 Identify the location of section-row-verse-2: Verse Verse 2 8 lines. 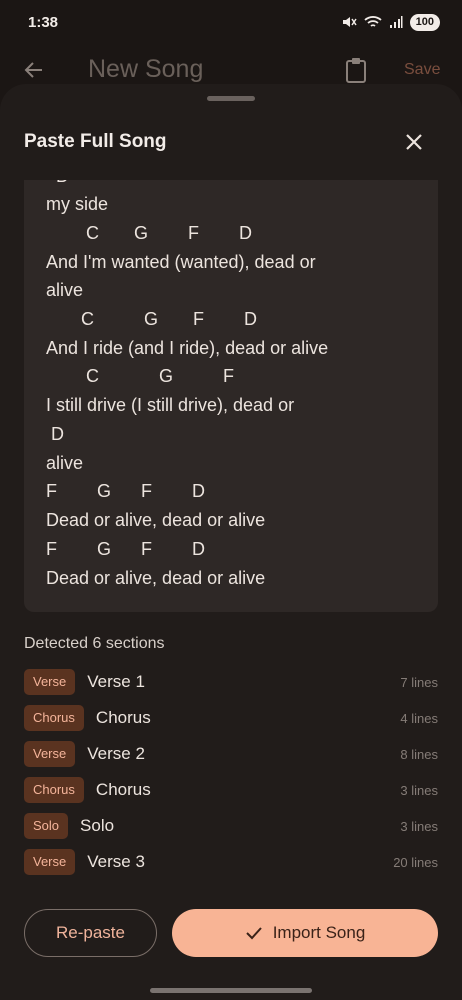
(231, 754).